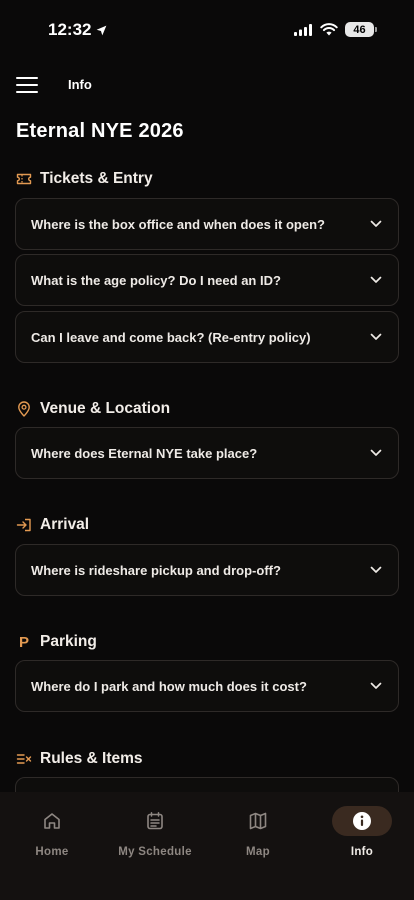 The image size is (414, 900). Describe the element at coordinates (91, 758) in the screenshot. I see `section-title: Rules & Items` at that location.